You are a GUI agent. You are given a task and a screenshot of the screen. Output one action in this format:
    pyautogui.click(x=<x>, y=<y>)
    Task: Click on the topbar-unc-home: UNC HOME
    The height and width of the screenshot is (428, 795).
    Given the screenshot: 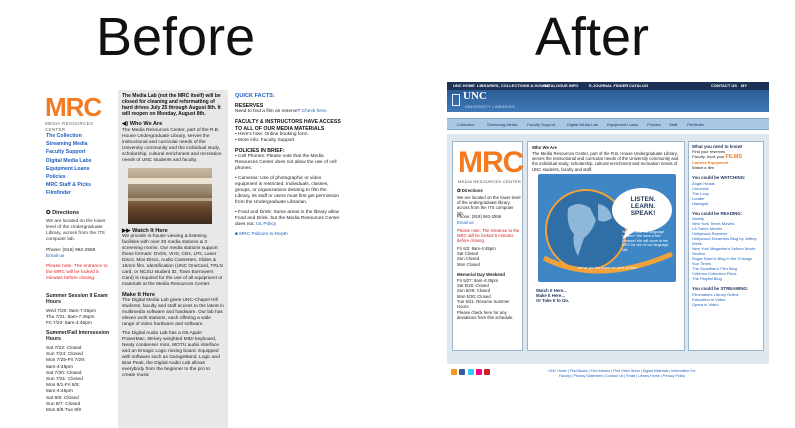 What is the action you would take?
    pyautogui.click(x=464, y=86)
    